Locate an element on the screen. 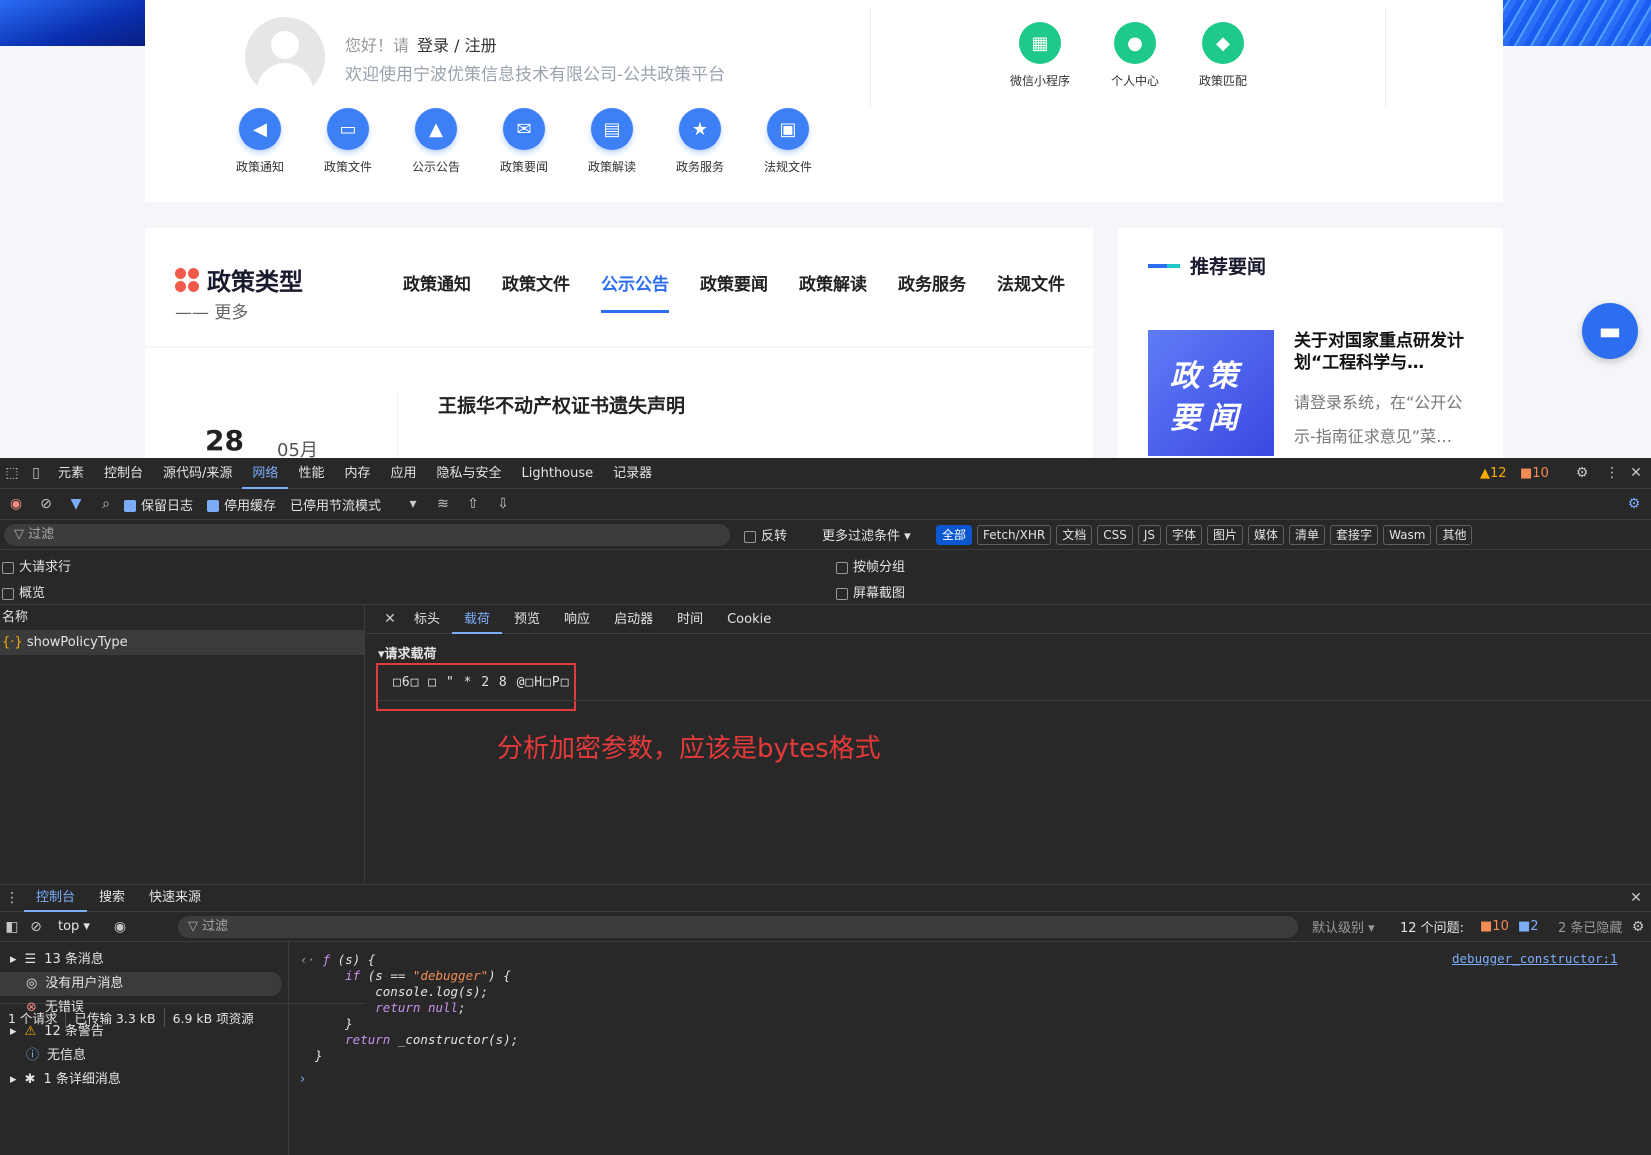  sidebar-item-errors: ⊗ 无错误 is located at coordinates (144, 1008).